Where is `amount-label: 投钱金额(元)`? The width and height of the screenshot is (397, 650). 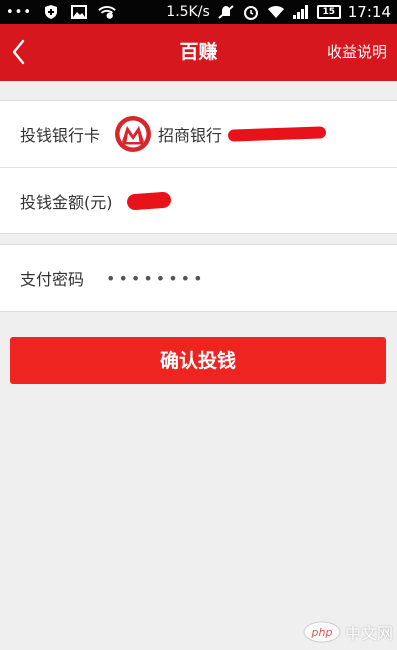 amount-label: 投钱金额(元) is located at coordinates (66, 202).